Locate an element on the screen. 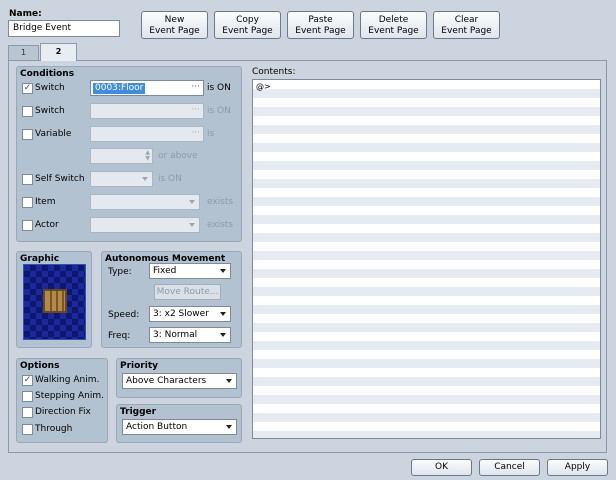 This screenshot has height=480, width=616. variable-compare-label: or above is located at coordinates (178, 156).